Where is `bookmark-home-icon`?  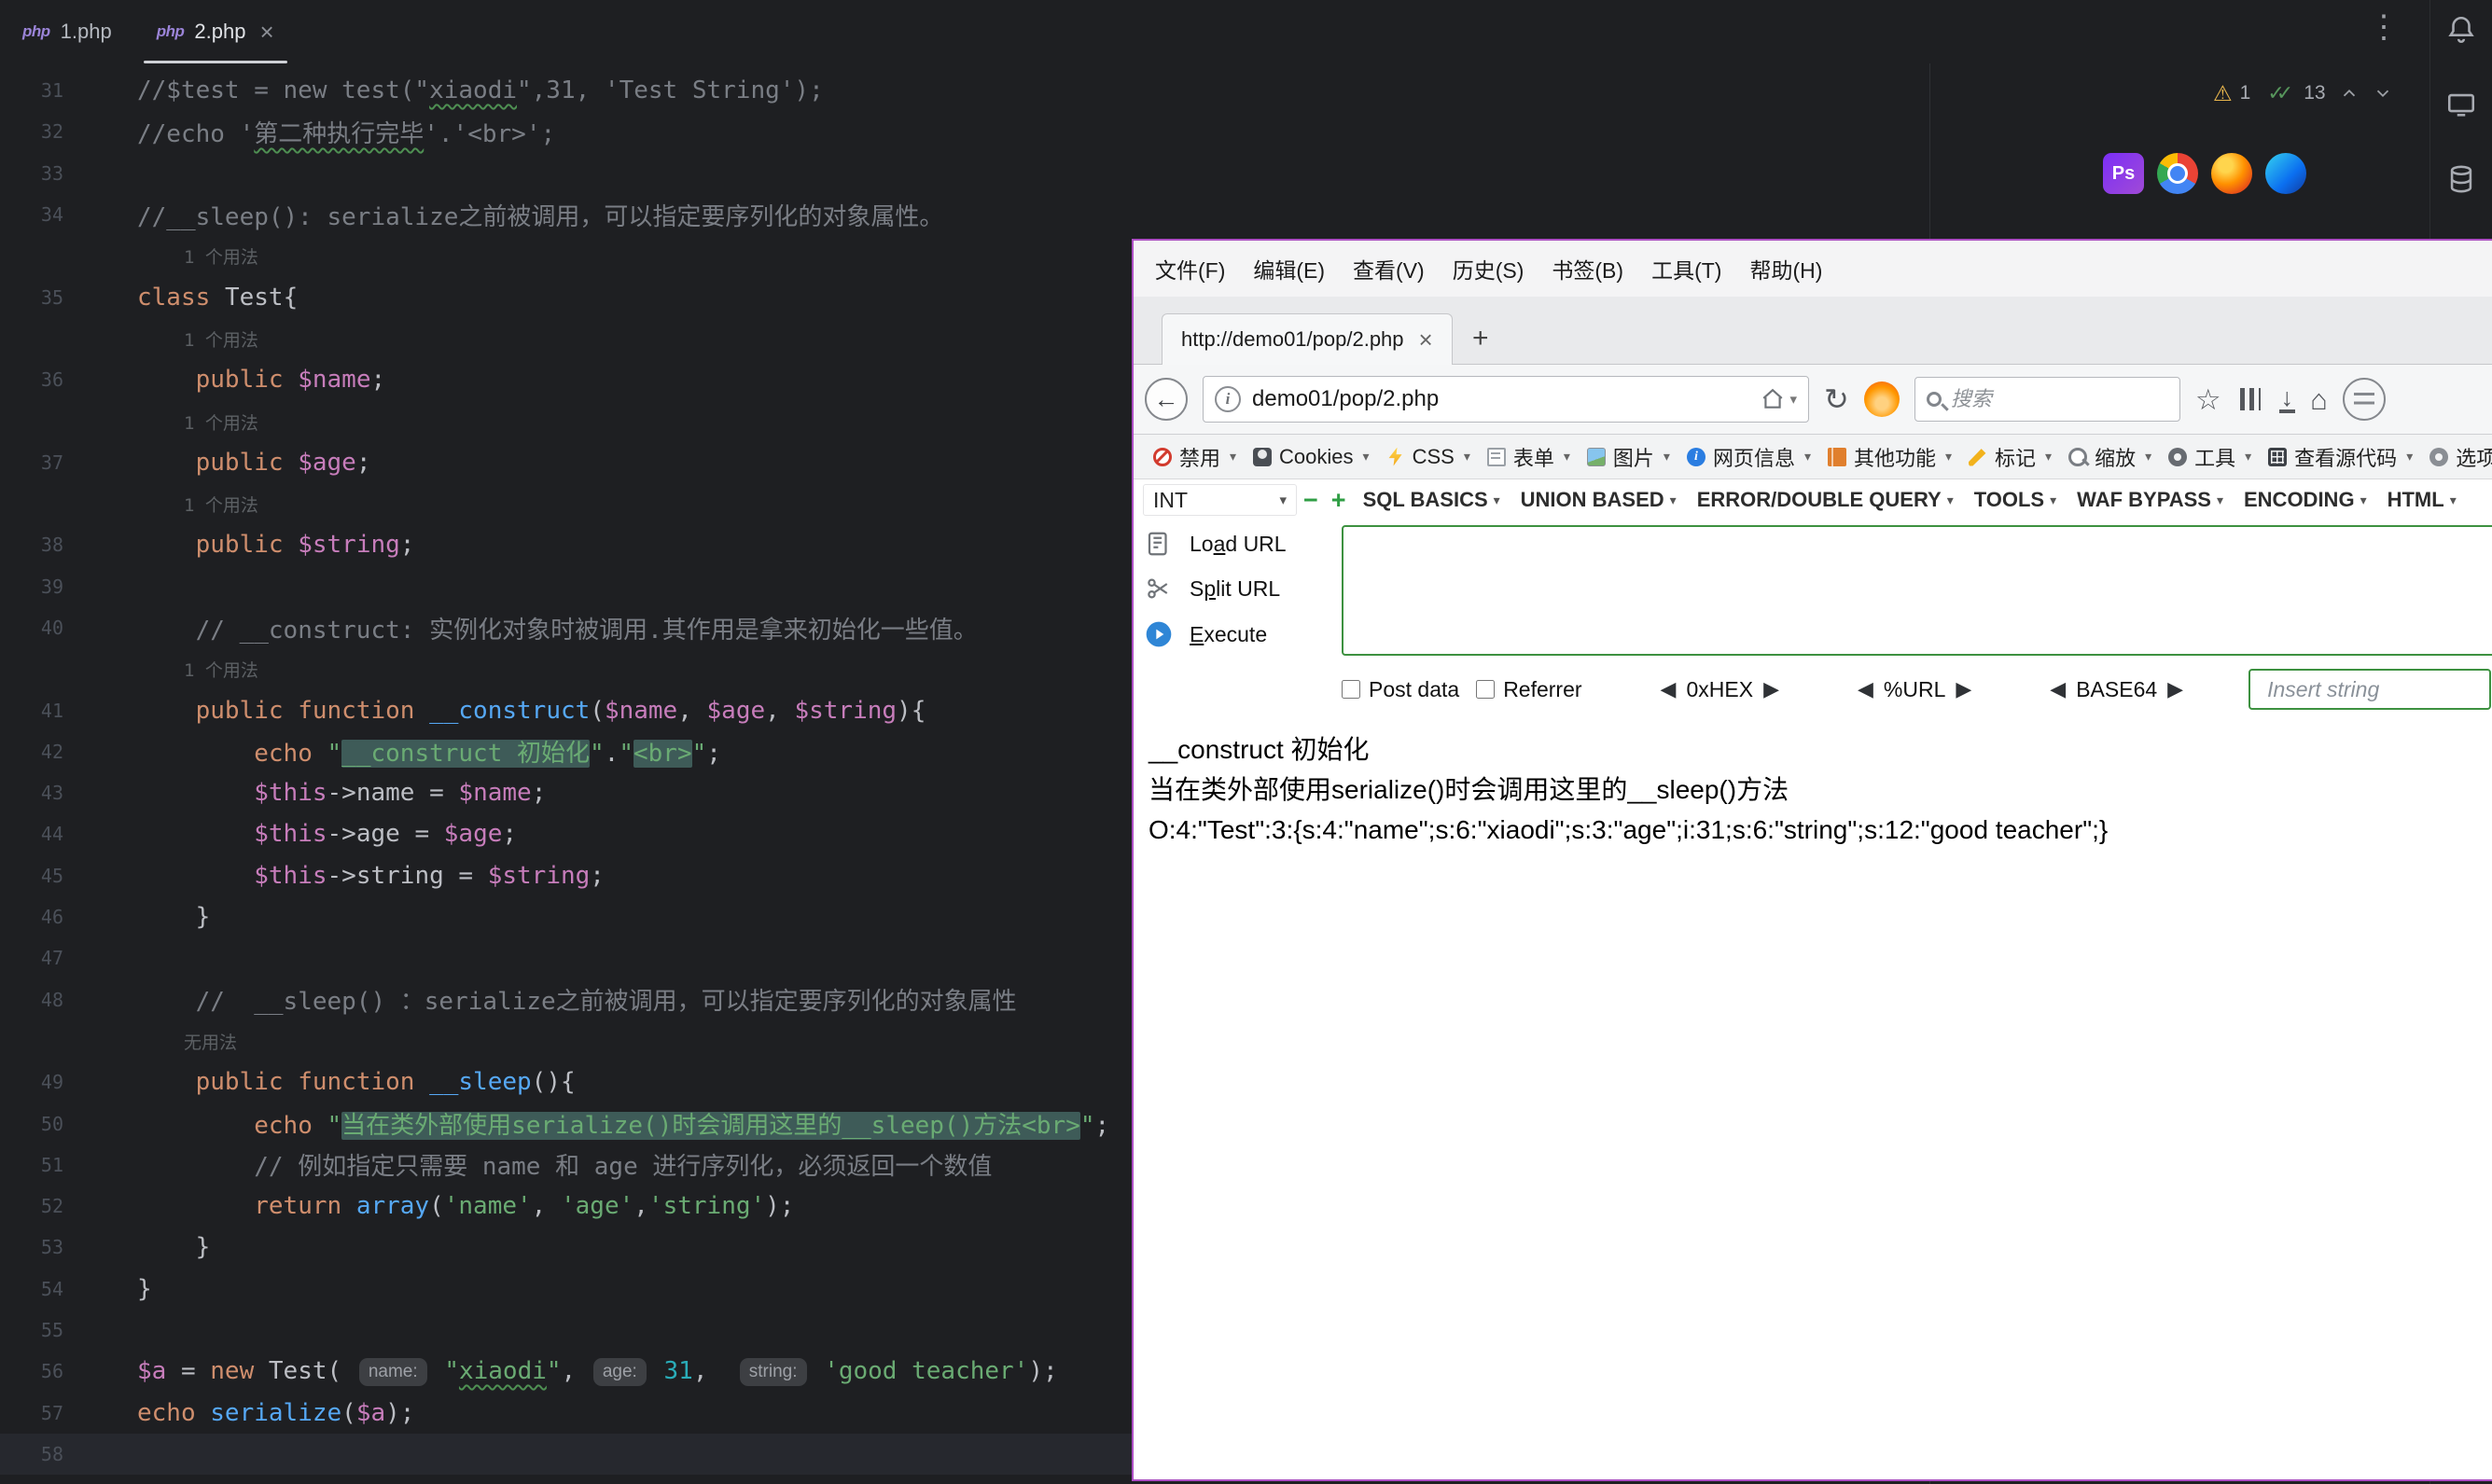
bookmark-home-icon is located at coordinates (1779, 399).